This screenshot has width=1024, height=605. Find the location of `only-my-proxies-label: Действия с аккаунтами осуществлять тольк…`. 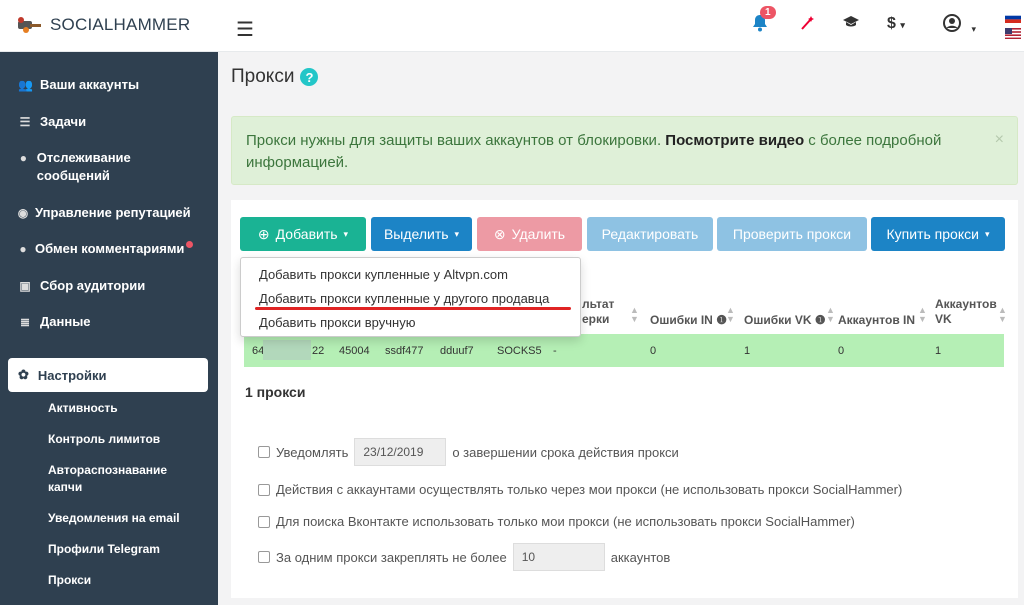

only-my-proxies-label: Действия с аккаунтами осуществлять тольк… is located at coordinates (589, 489).